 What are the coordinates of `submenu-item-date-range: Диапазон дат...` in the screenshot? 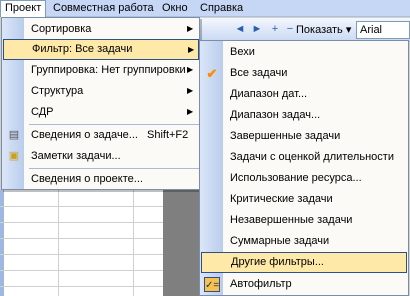 It's located at (304, 94).